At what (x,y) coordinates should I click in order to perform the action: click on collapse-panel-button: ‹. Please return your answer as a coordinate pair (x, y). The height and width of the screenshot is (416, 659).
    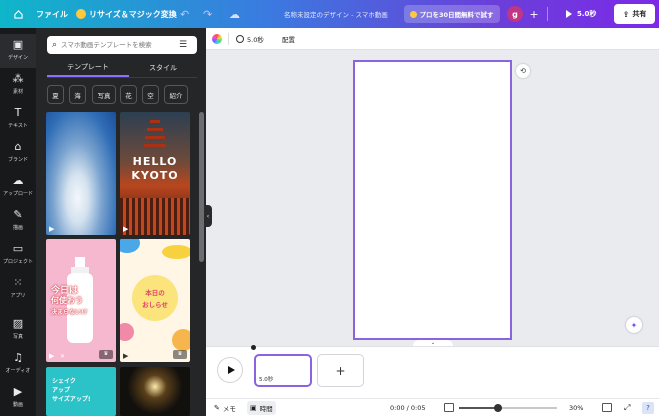
    Looking at the image, I should click on (208, 216).